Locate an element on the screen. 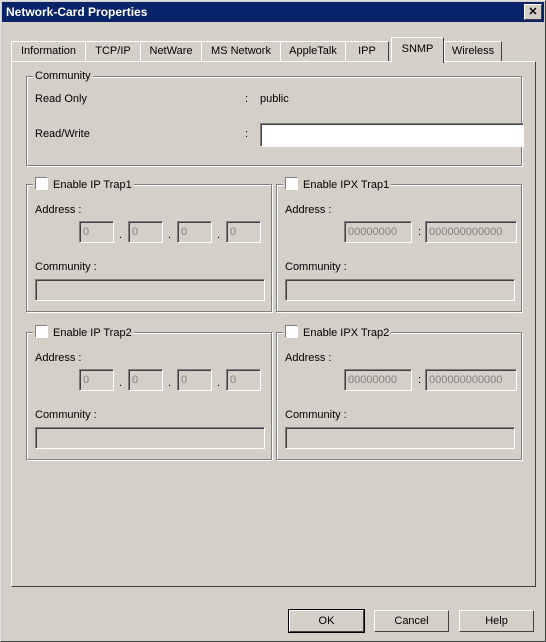 Image resolution: width=546 pixels, height=642 pixels. ipx-trap2-node-field: 000000000000 is located at coordinates (471, 380).